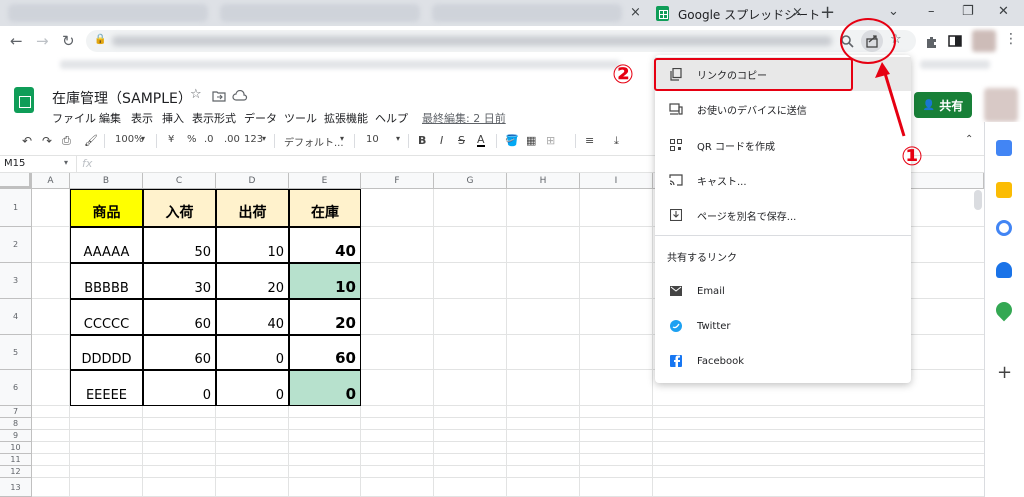  Describe the element at coordinates (179, 208) in the screenshot. I see `table-header-cell: 入荷` at that location.